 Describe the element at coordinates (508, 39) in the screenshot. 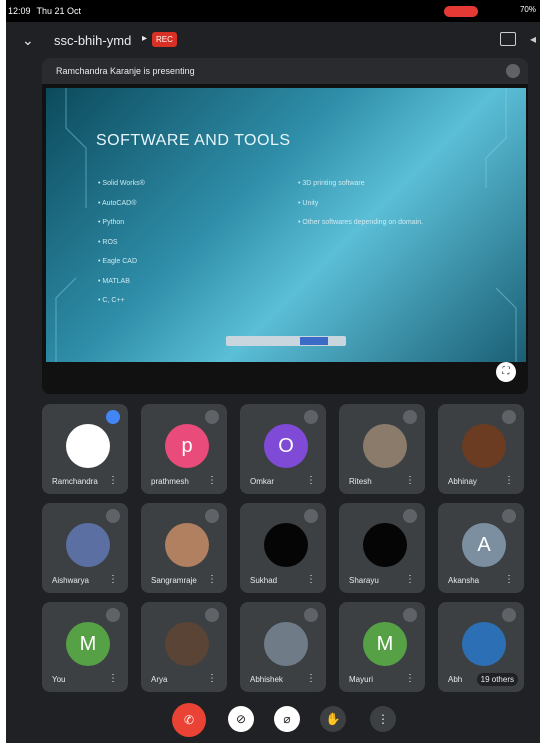

I see `camera-switch-icon` at that location.